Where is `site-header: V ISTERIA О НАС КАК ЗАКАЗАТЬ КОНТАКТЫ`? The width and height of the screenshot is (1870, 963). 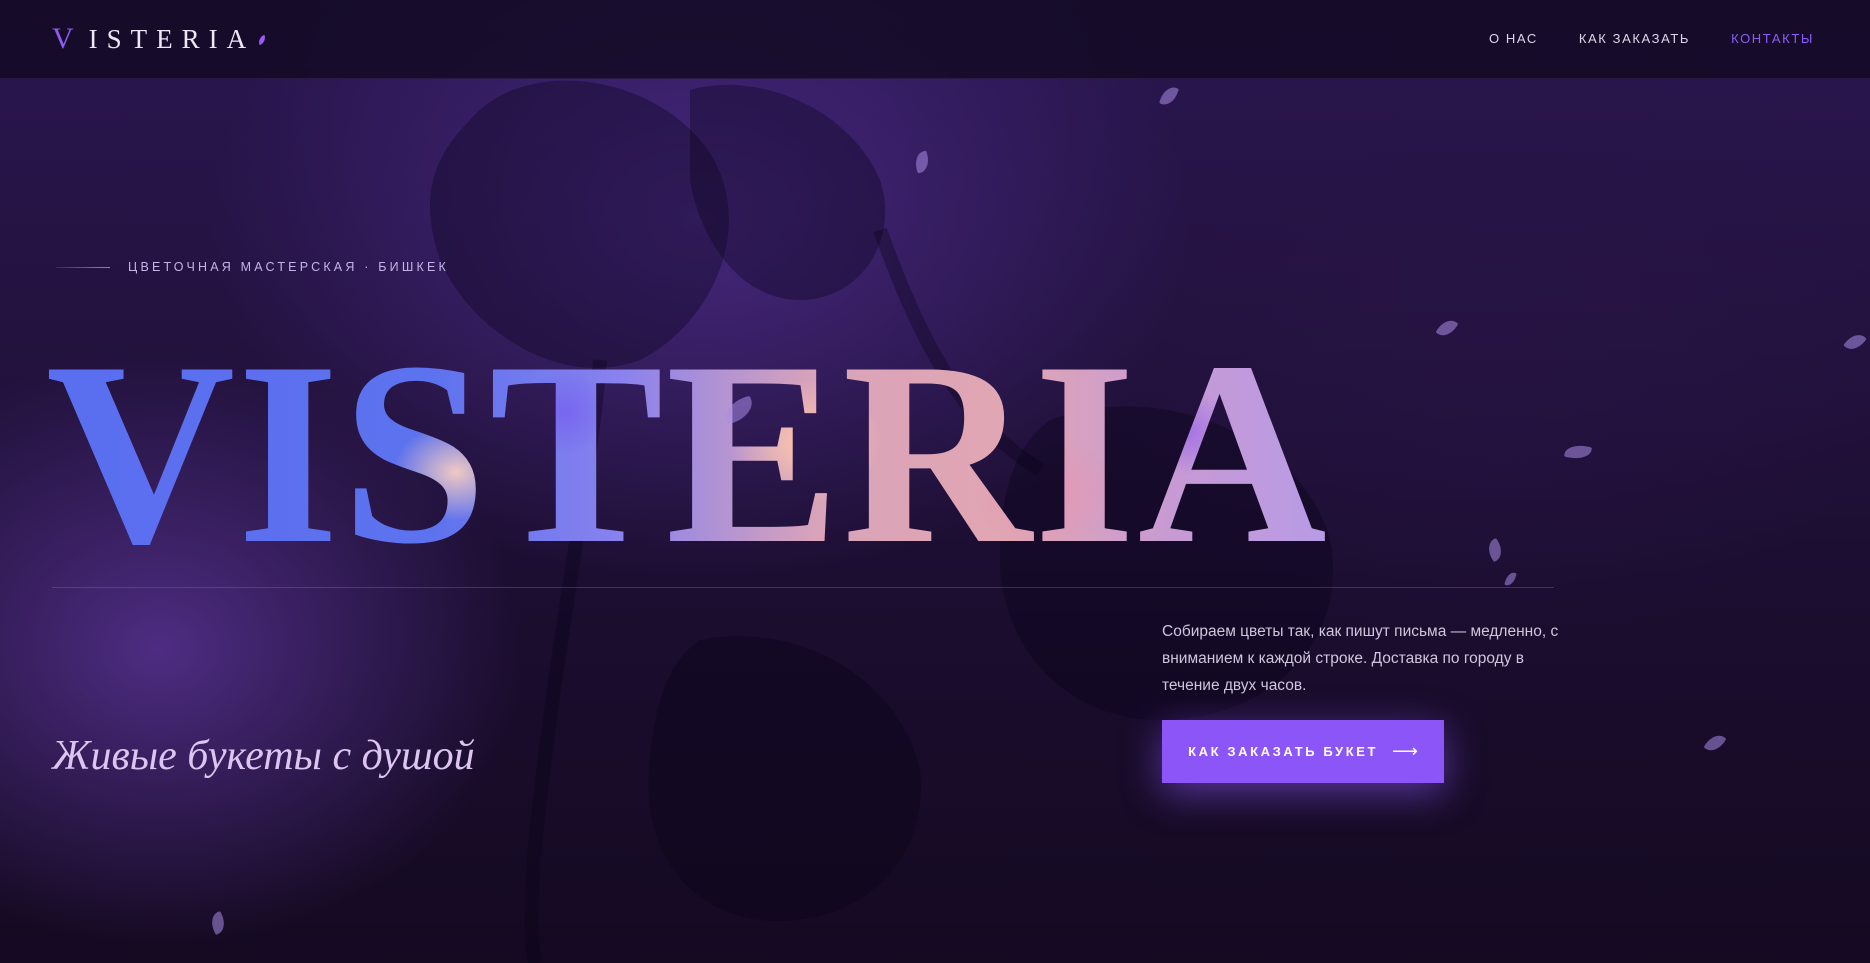
site-header: V ISTERIA О НАС КАК ЗАКАЗАТЬ КОНТАКТЫ is located at coordinates (935, 39).